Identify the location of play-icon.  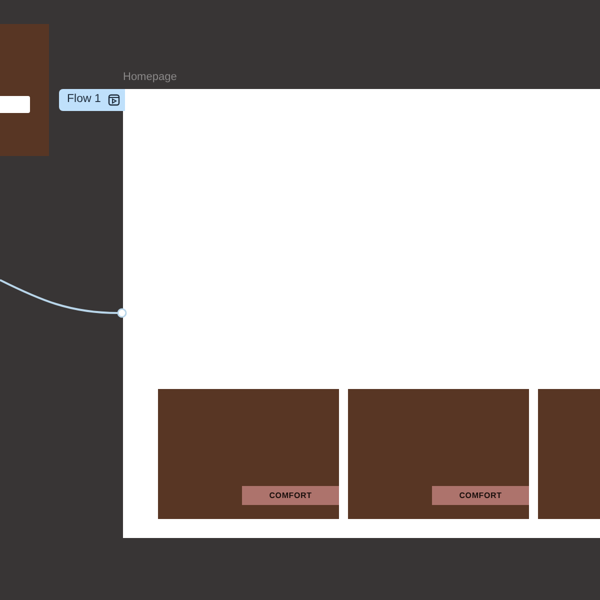
(114, 100).